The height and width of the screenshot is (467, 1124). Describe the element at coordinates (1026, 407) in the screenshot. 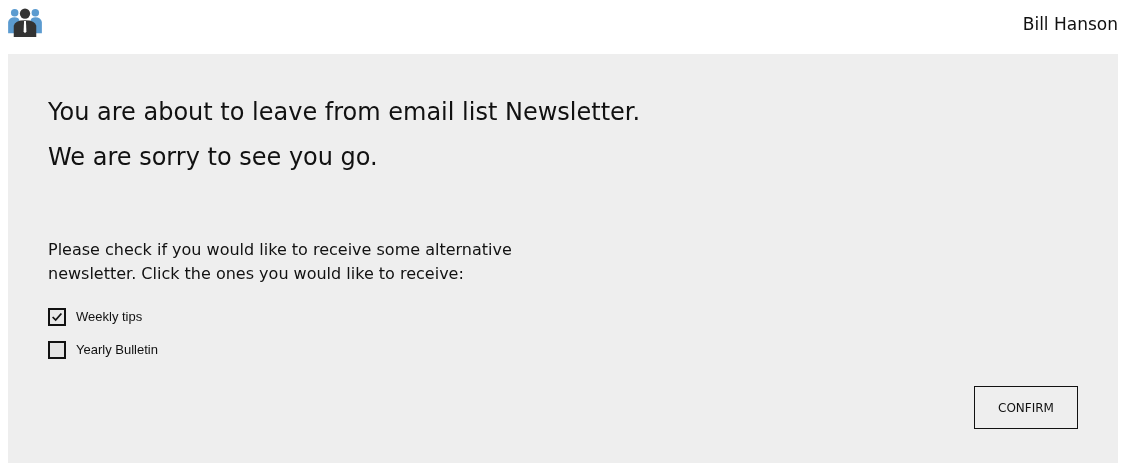

I see `confirm-button: CONFIRM` at that location.